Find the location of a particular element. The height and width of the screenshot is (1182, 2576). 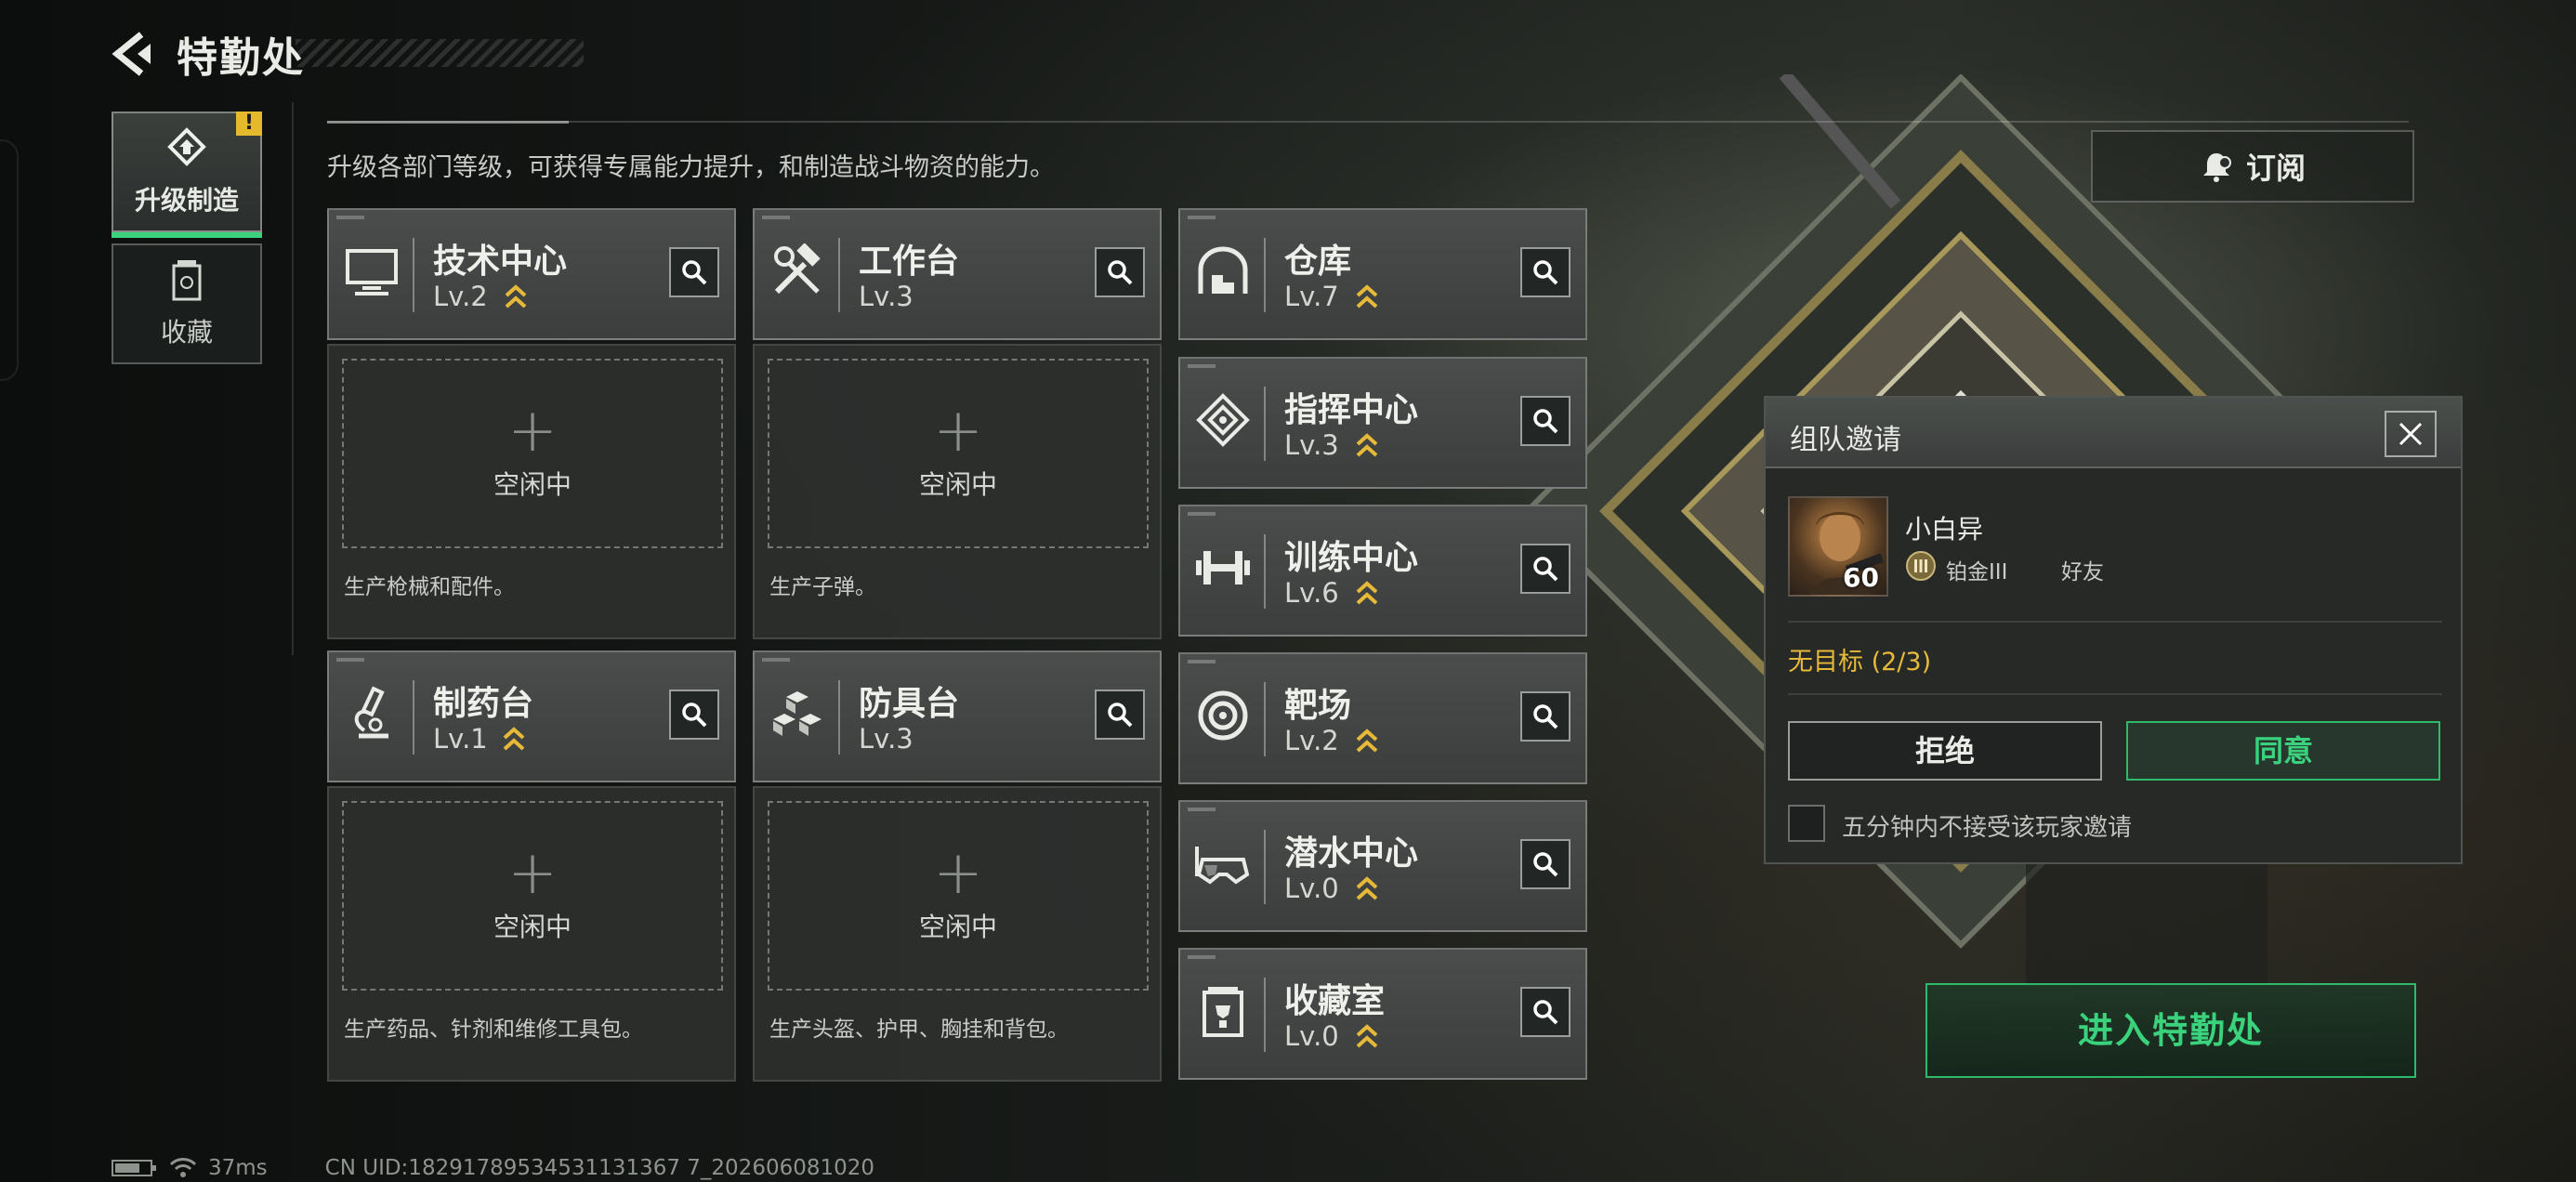

station-card-pharmacy: 制药台 Lv.1 is located at coordinates (531, 716).